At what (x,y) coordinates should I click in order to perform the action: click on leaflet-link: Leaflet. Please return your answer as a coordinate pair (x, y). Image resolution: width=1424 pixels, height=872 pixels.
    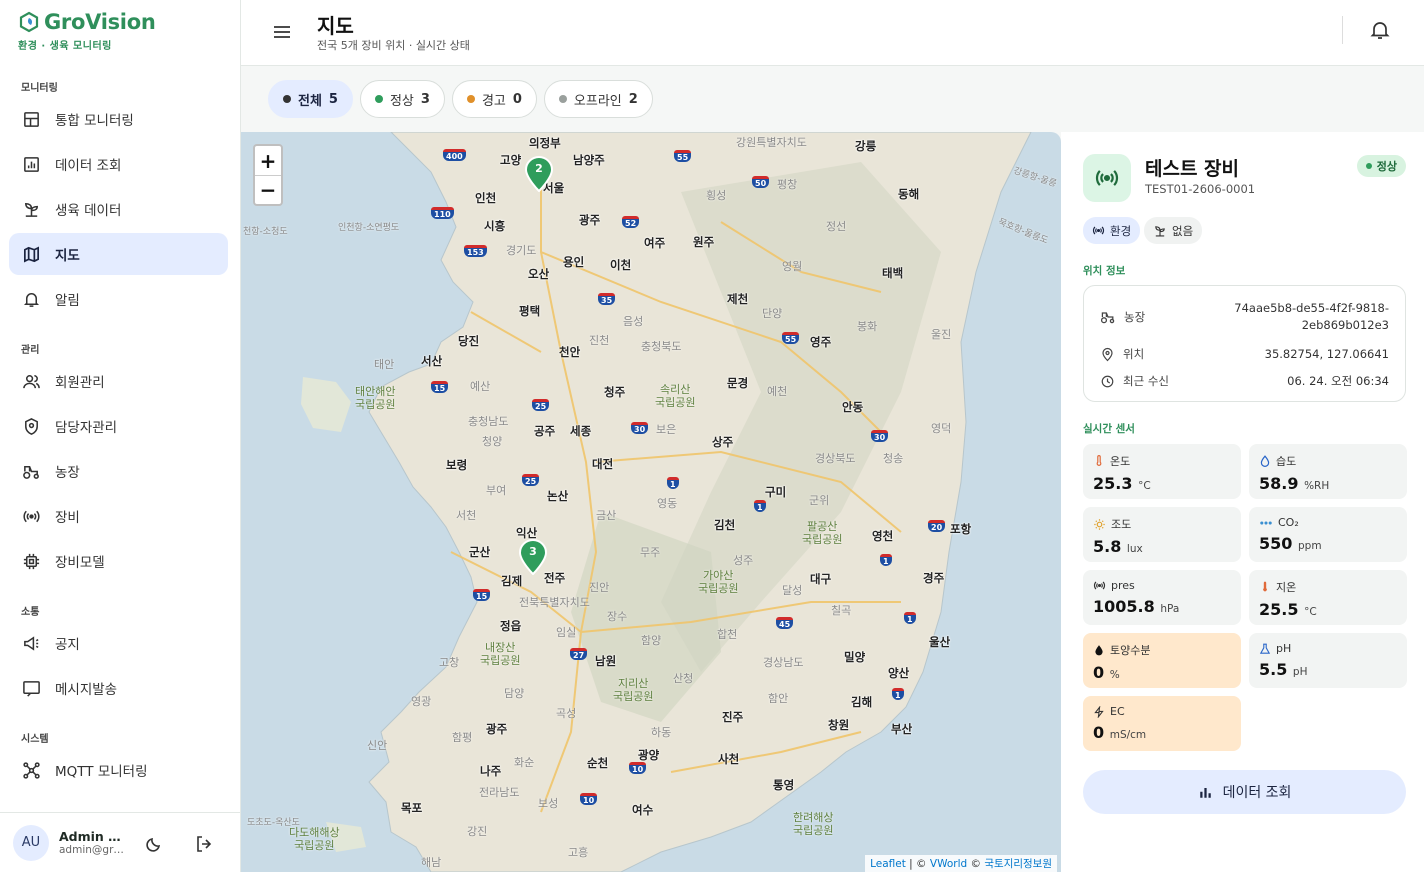
    Looking at the image, I should click on (888, 864).